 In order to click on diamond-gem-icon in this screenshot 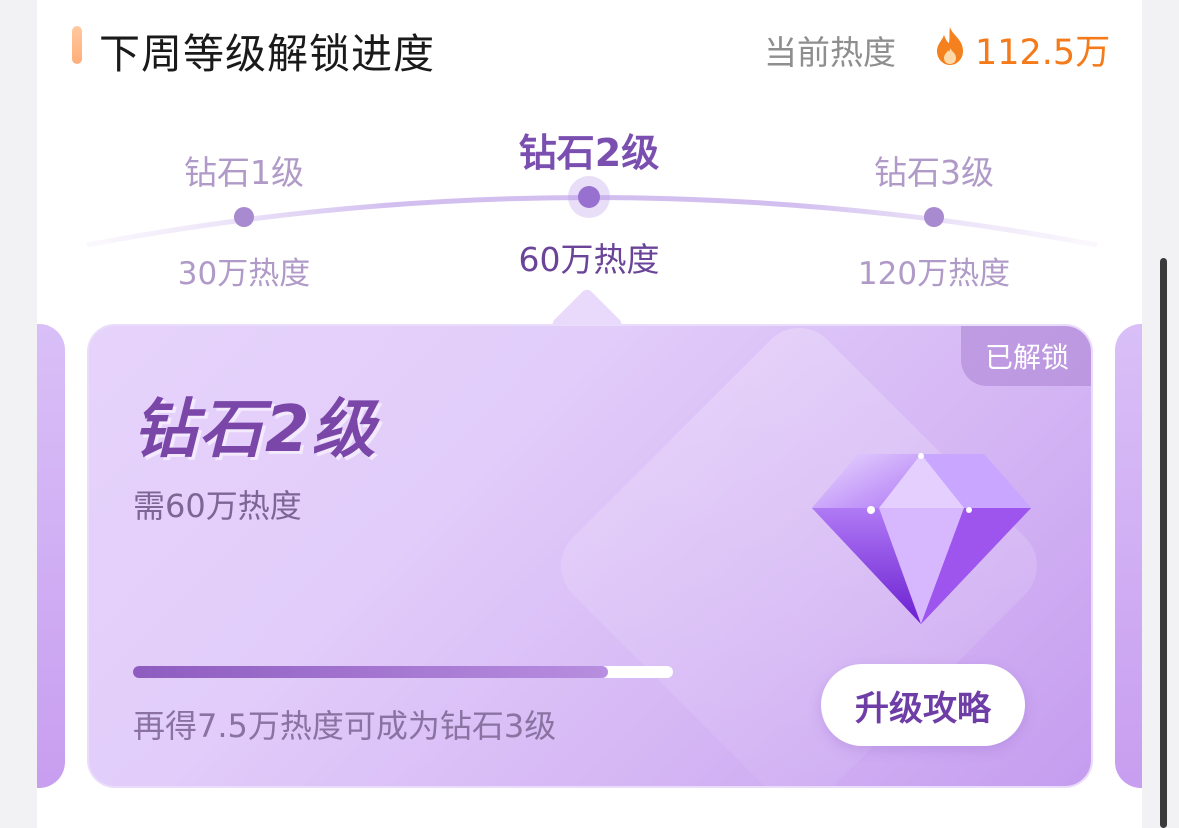, I will do `click(921, 538)`.